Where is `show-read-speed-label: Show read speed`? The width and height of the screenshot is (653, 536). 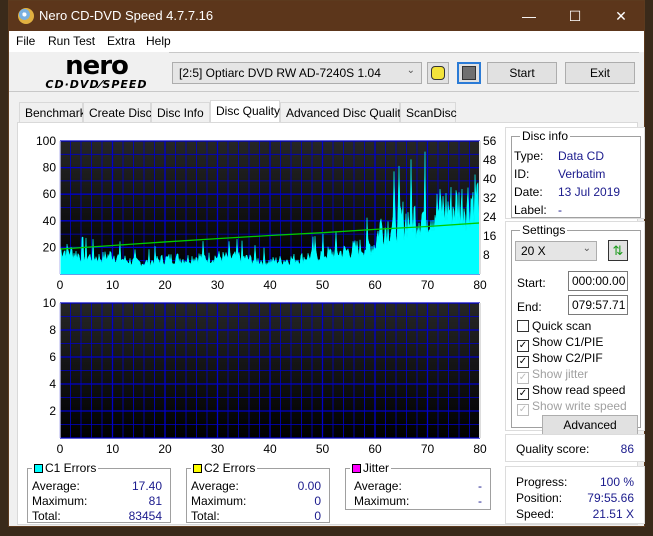
show-read-speed-label: Show read speed is located at coordinates (579, 390).